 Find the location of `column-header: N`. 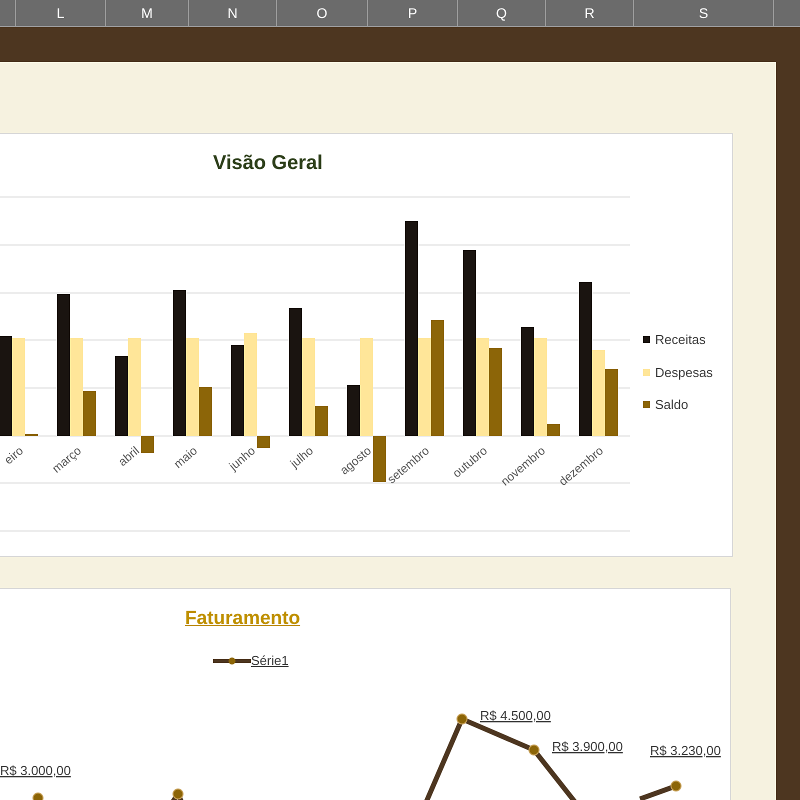

column-header: N is located at coordinates (233, 13).